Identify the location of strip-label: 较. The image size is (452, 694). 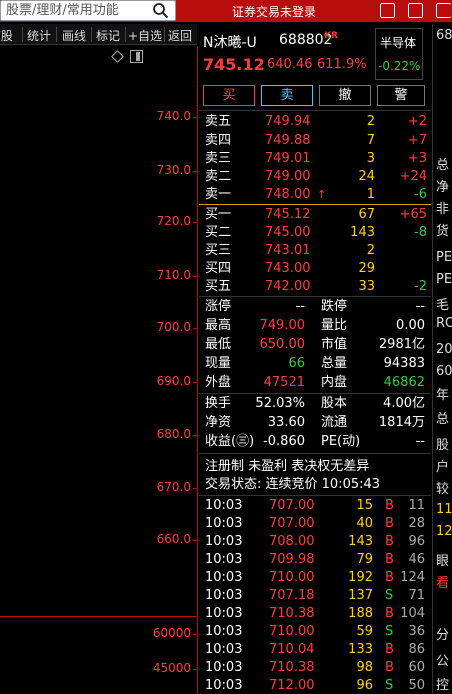
(443, 489).